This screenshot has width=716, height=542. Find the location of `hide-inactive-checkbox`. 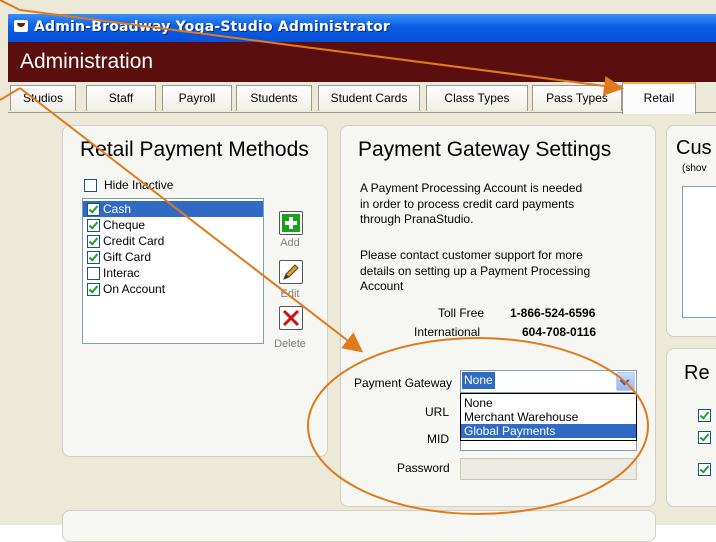

hide-inactive-checkbox is located at coordinates (90, 185).